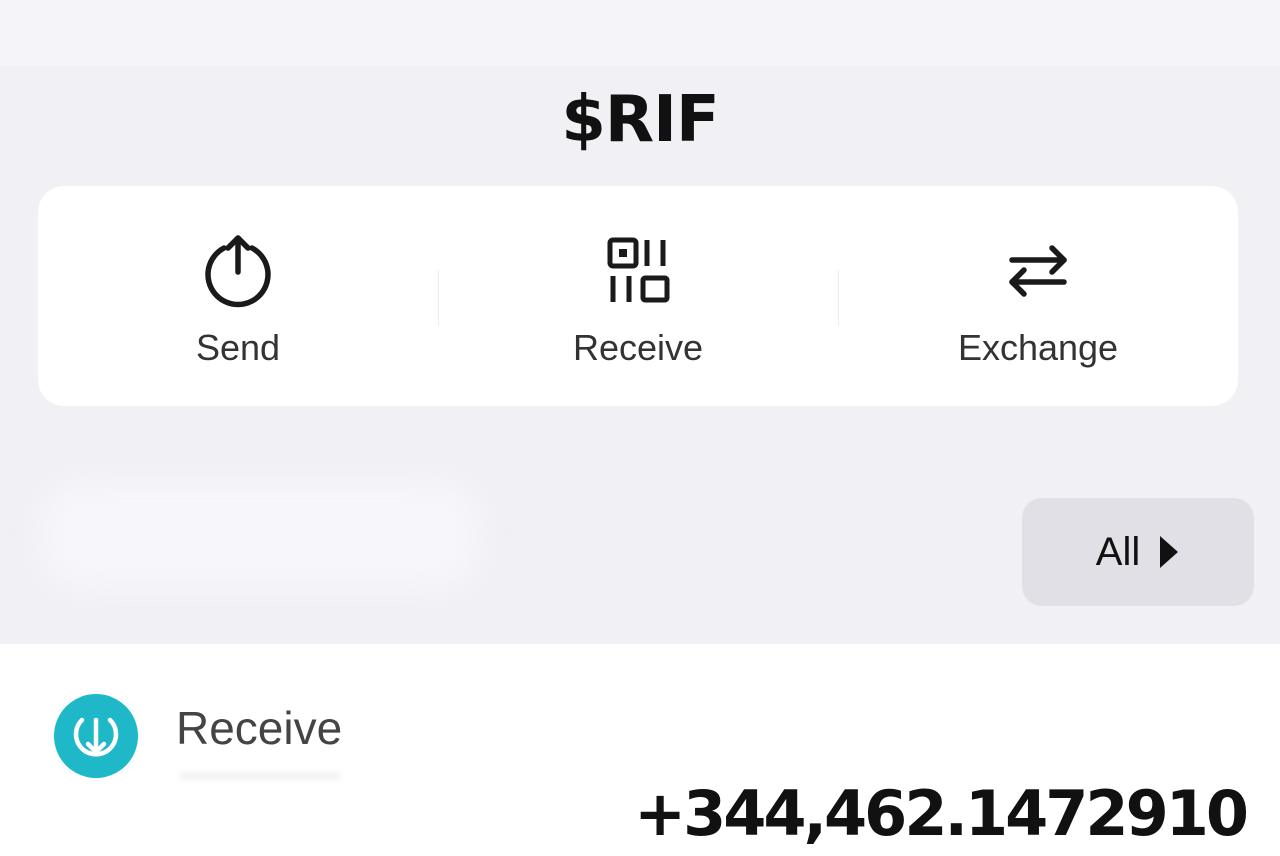 Image resolution: width=1280 pixels, height=856 pixels. What do you see at coordinates (638, 347) in the screenshot?
I see `receive-label: Receive` at bounding box center [638, 347].